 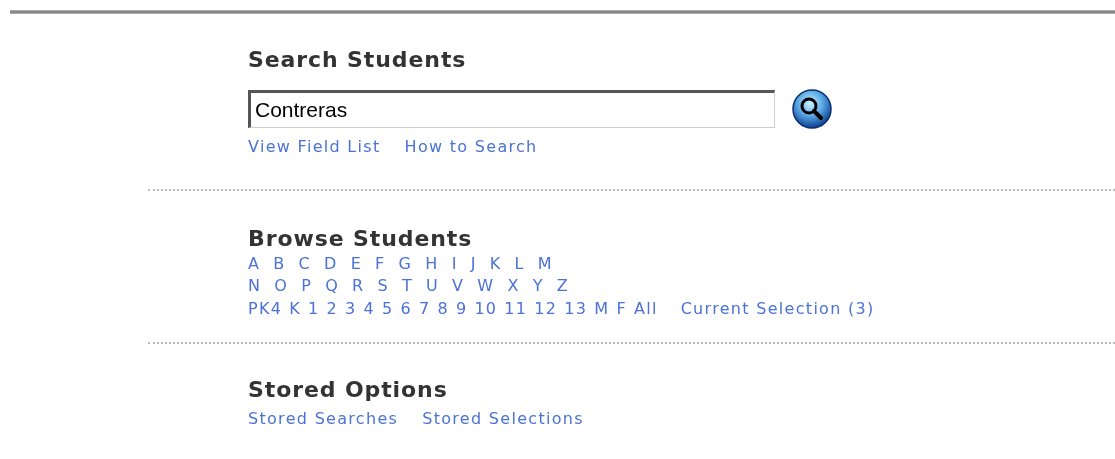 I want to click on stored-link: Stored Selections, so click(x=503, y=419).